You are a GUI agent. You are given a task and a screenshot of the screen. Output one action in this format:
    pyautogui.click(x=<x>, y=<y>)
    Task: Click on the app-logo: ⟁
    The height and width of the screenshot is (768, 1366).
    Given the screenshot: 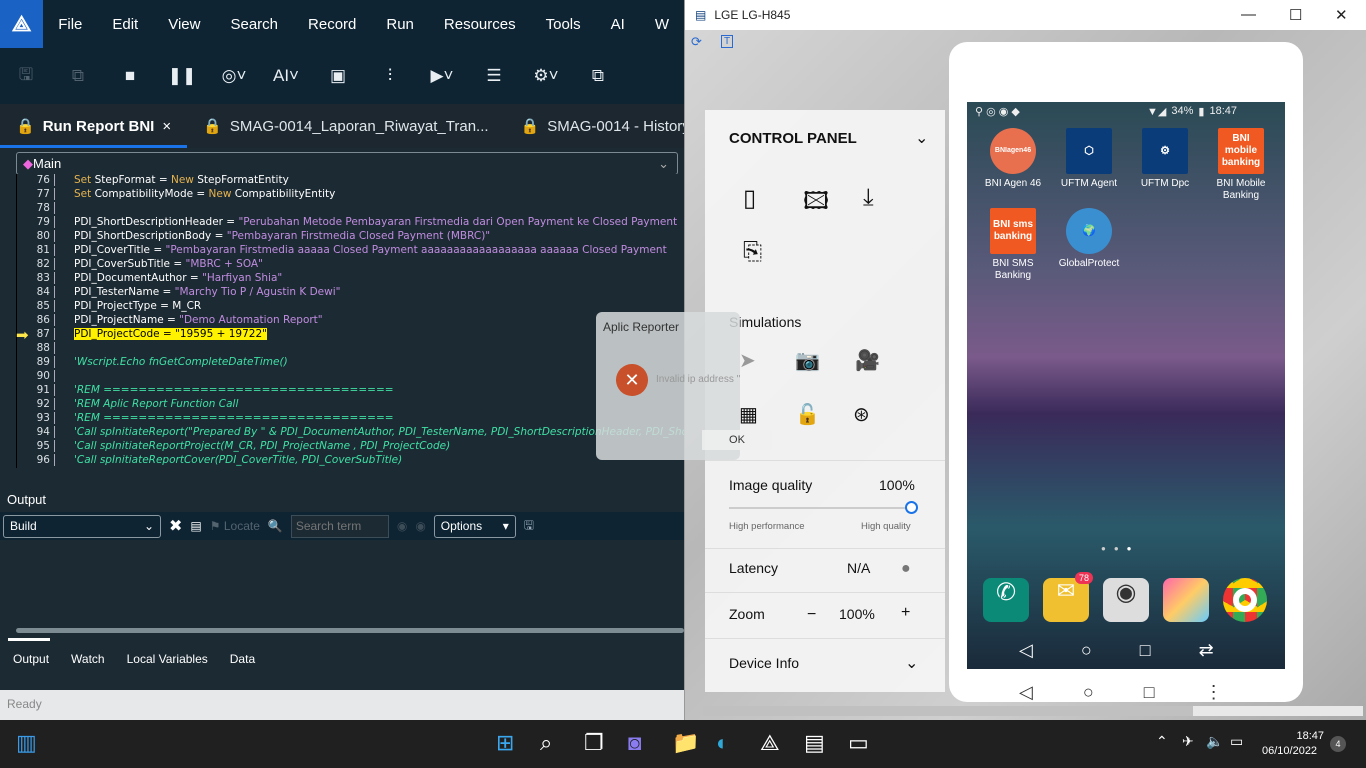 What is the action you would take?
    pyautogui.click(x=22, y=24)
    